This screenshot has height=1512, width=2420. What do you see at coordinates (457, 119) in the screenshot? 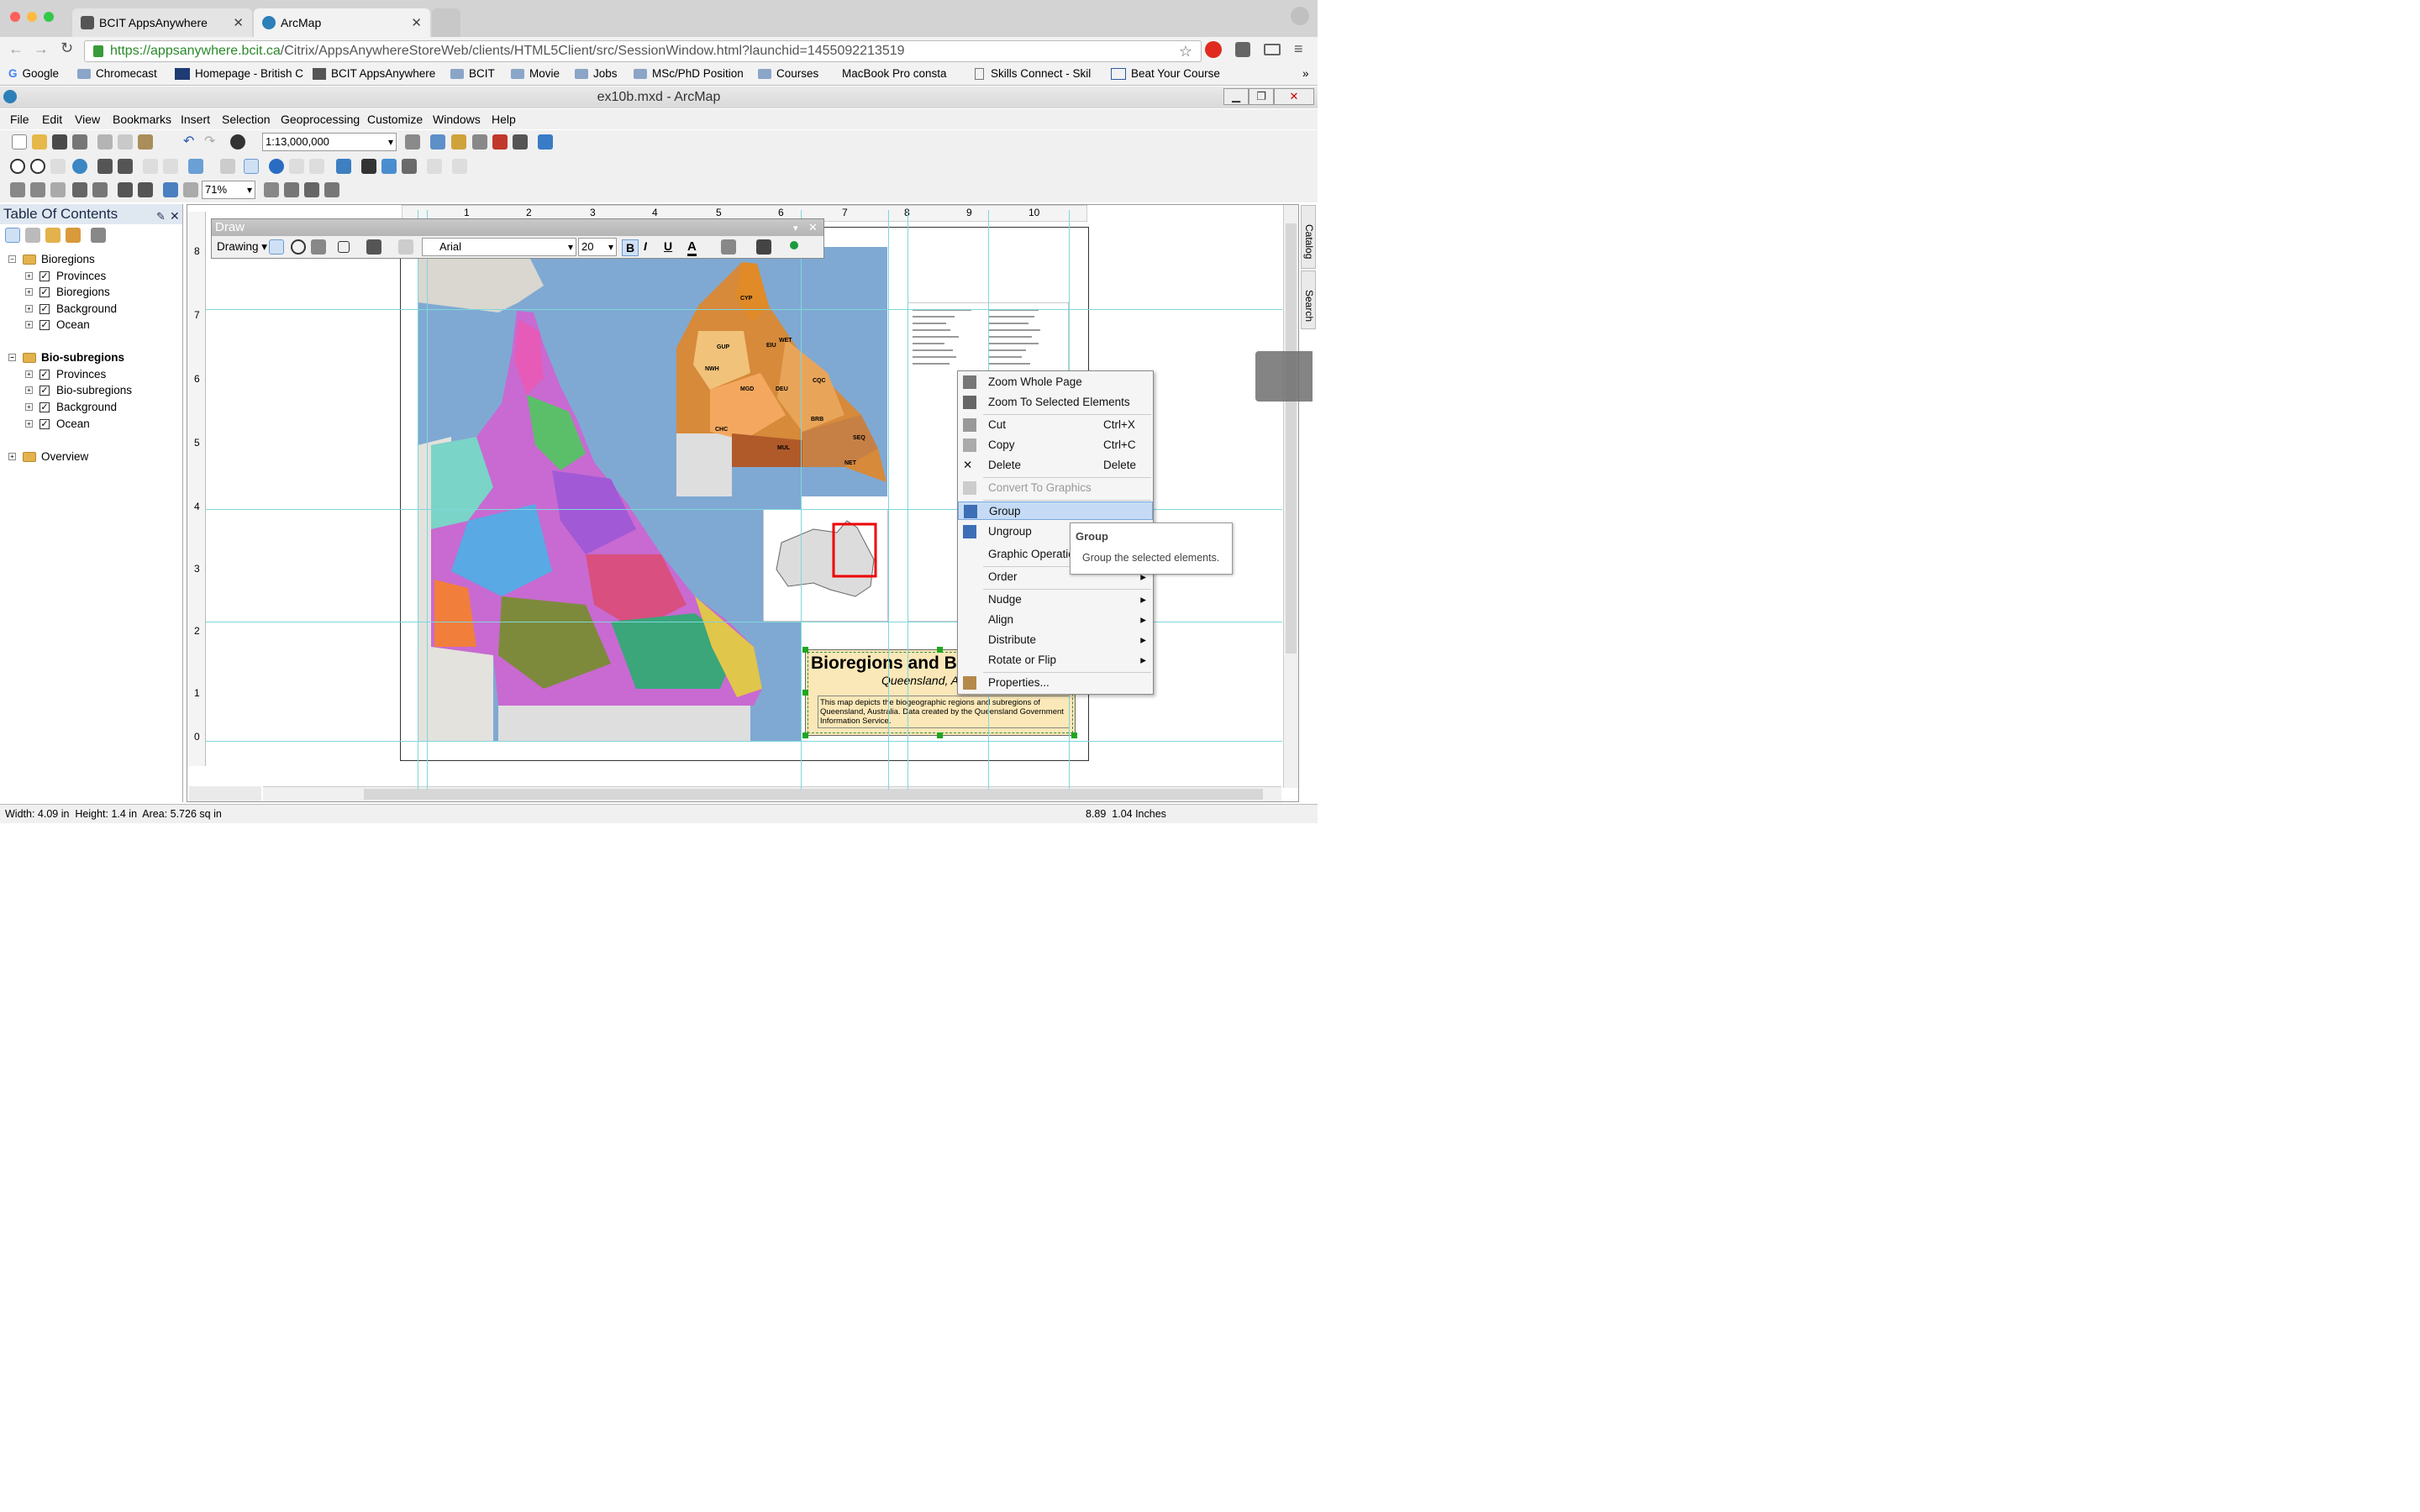
I see `menu-windows: Windows` at bounding box center [457, 119].